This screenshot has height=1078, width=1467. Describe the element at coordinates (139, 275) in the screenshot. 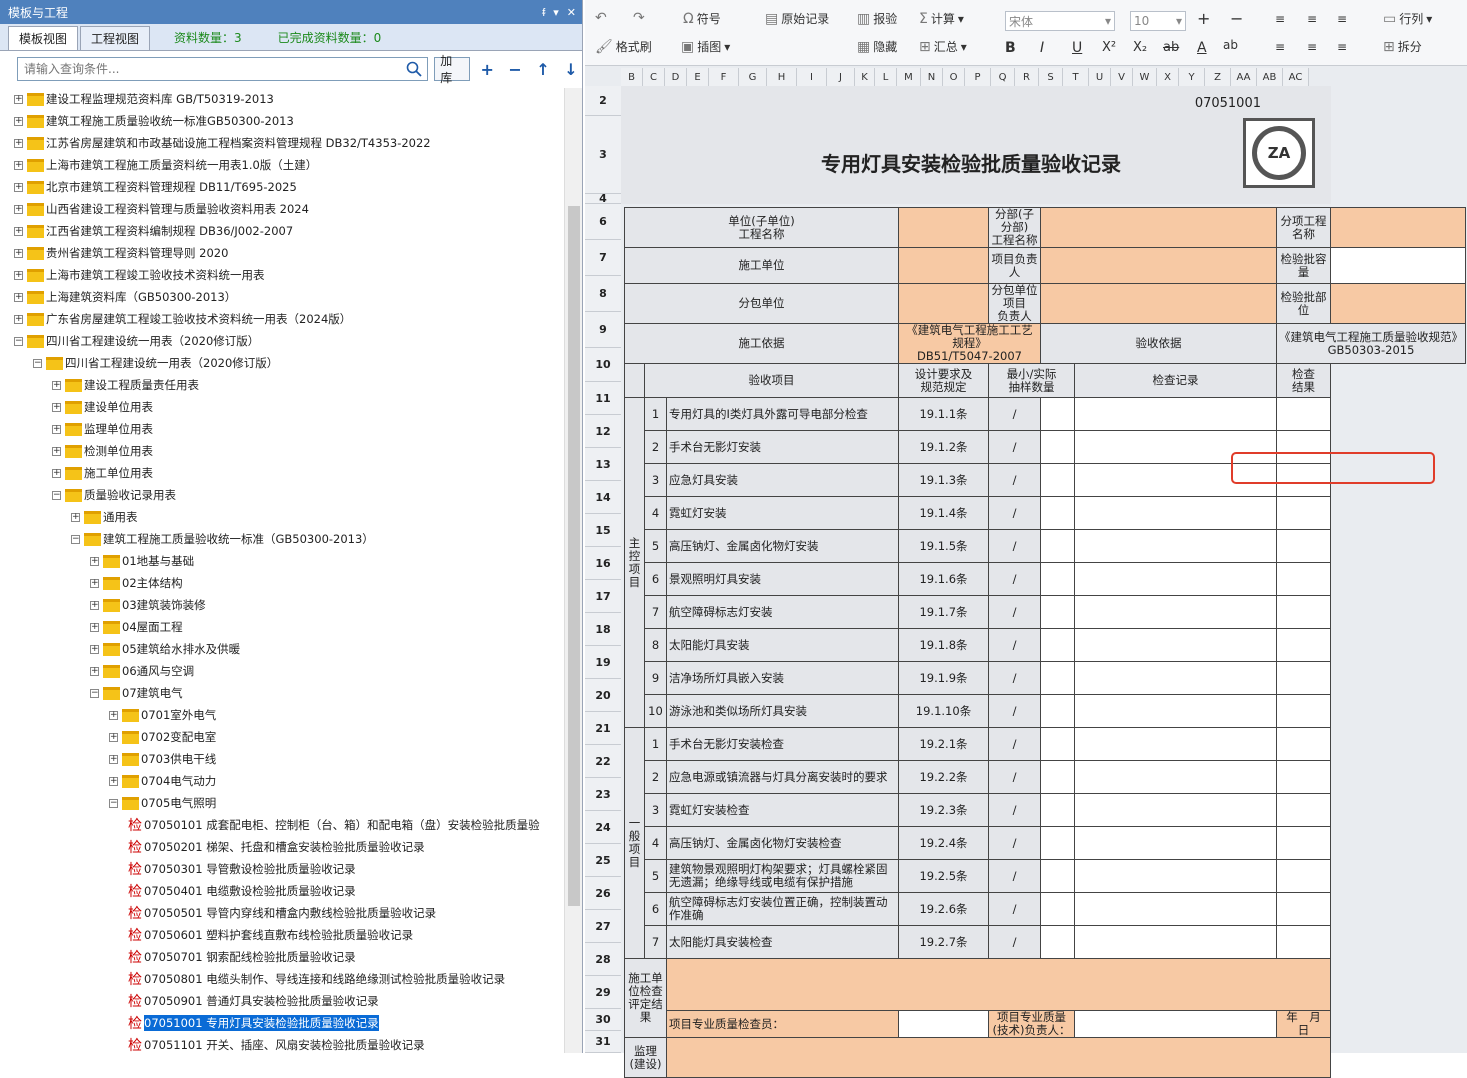

I see `tree-folder-item: + 上海市建筑工程竣工验收技术资料统一用表` at that location.